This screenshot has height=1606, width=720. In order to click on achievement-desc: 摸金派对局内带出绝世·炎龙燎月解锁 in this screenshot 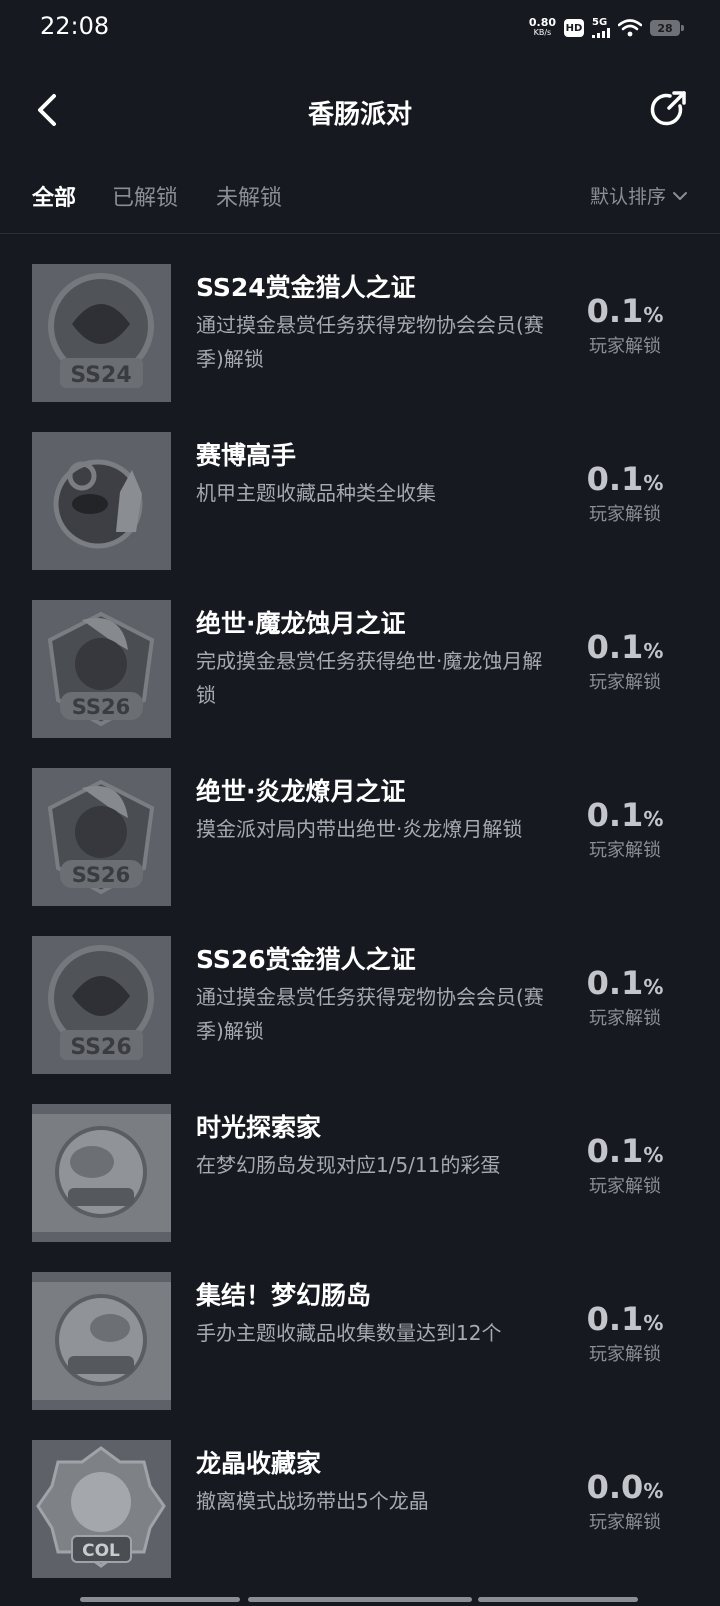, I will do `click(359, 829)`.